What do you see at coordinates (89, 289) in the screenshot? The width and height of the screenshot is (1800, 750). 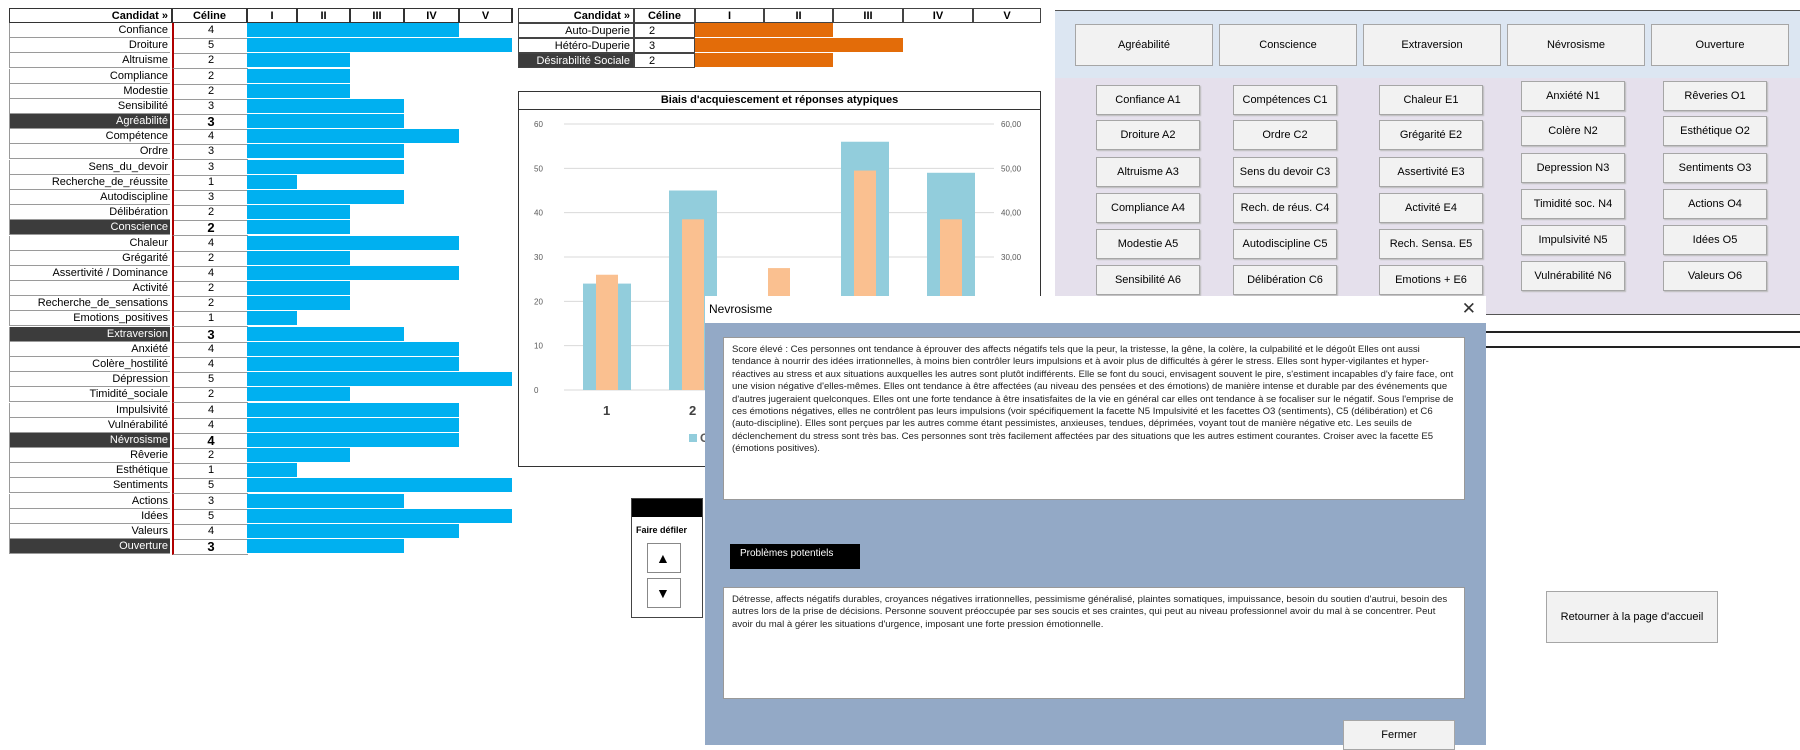 I see `row-label: Activité` at bounding box center [89, 289].